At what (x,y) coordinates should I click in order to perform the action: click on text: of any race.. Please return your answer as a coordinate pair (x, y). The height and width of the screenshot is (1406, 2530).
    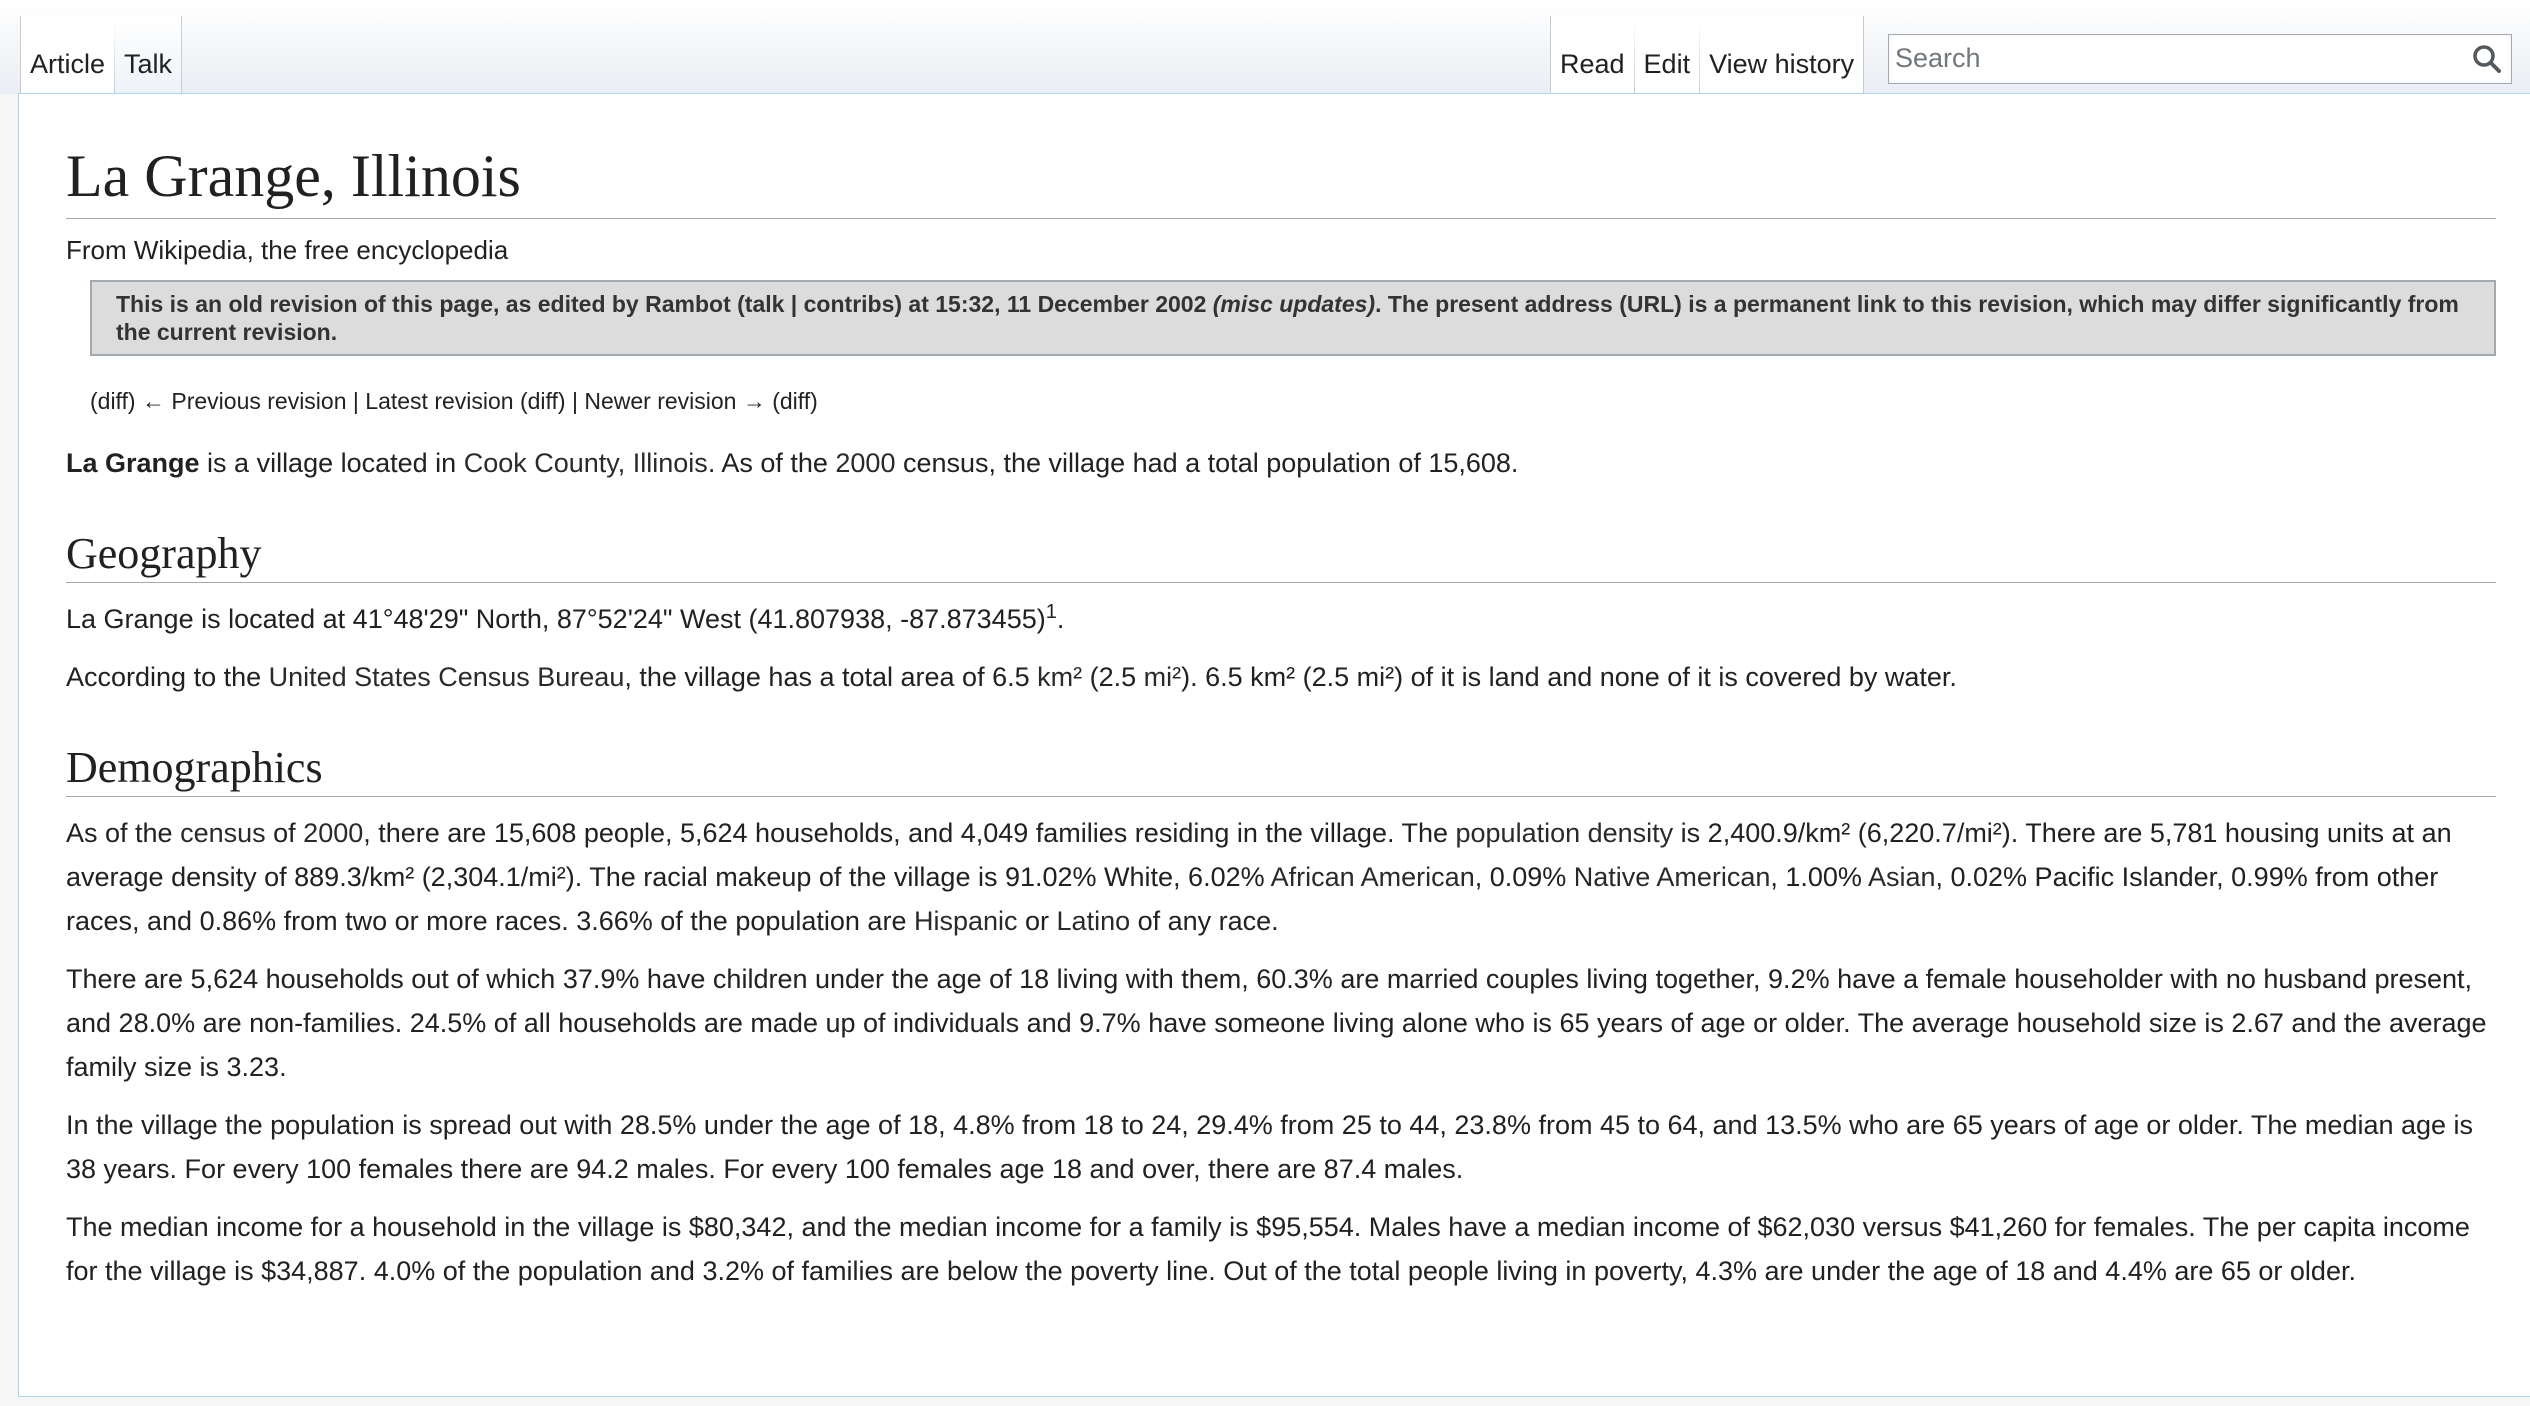
    Looking at the image, I should click on (1204, 921).